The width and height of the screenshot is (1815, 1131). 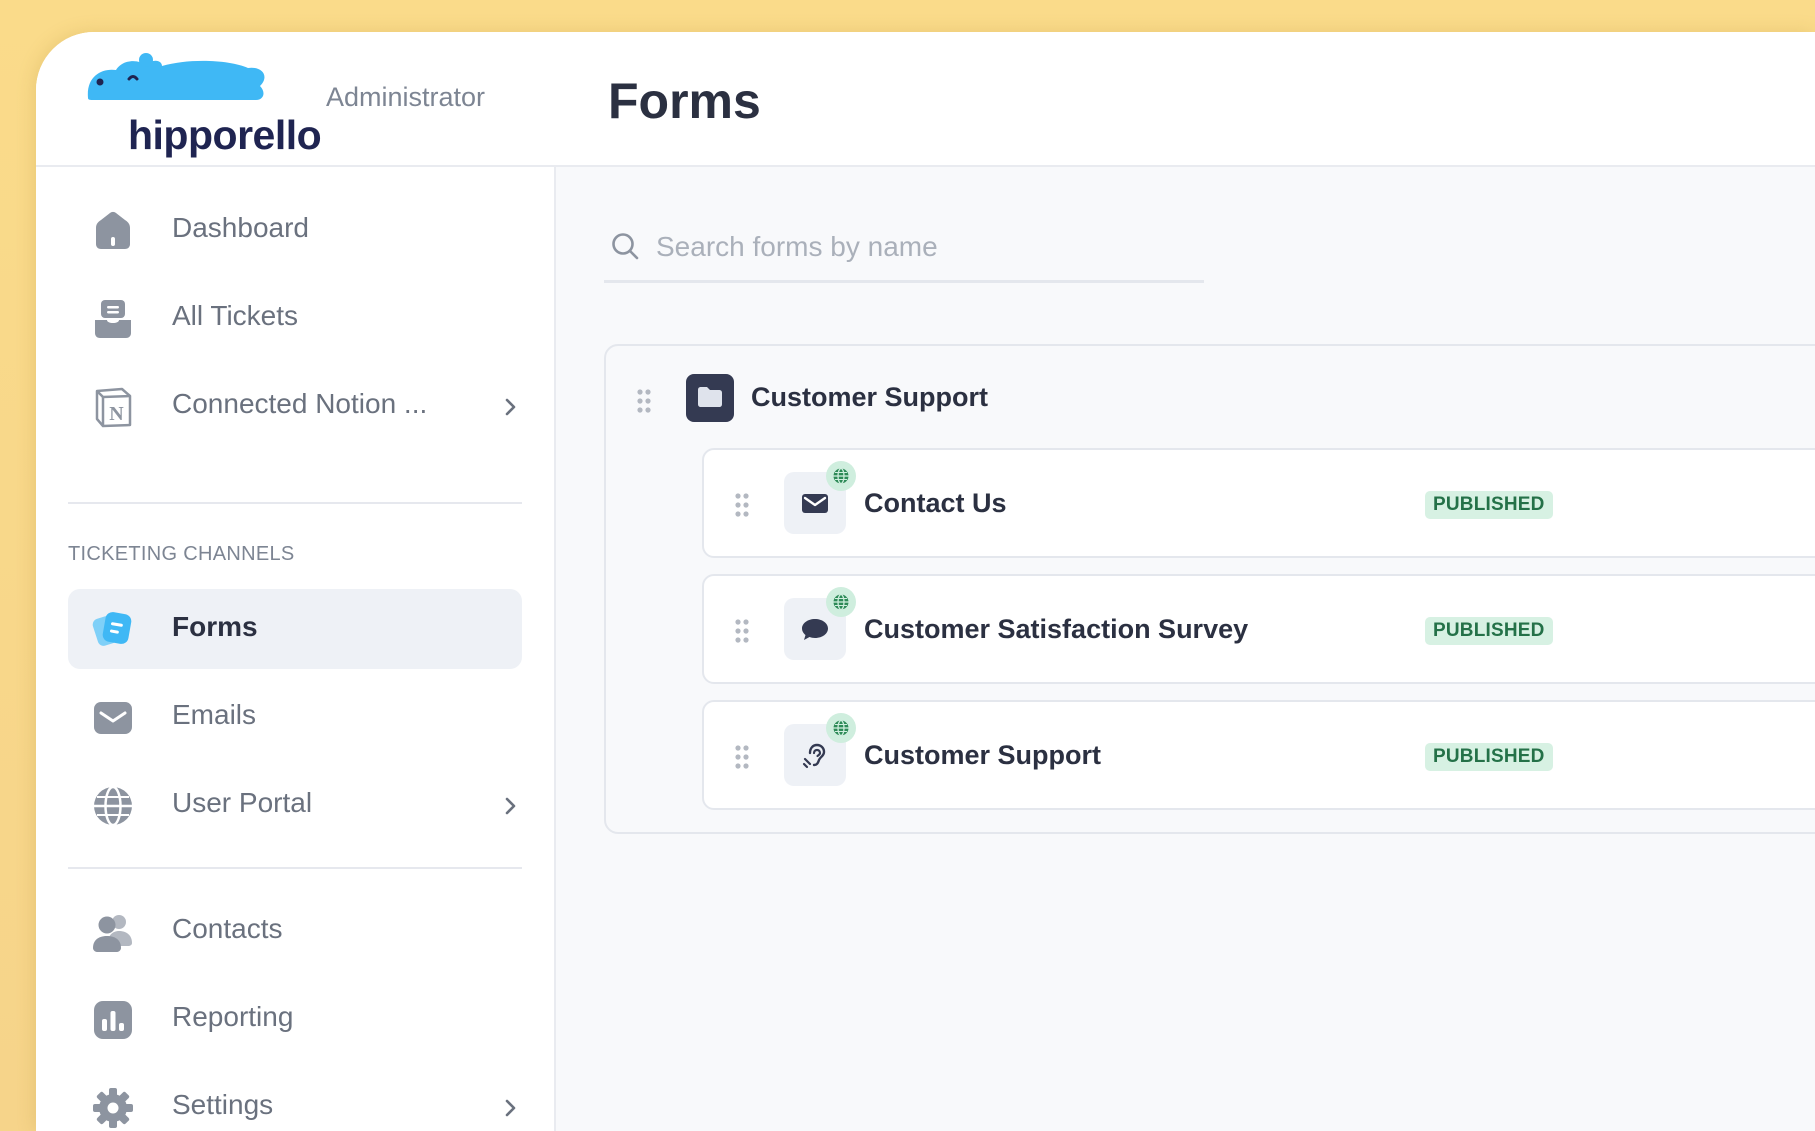 What do you see at coordinates (113, 230) in the screenshot?
I see `home-icon` at bounding box center [113, 230].